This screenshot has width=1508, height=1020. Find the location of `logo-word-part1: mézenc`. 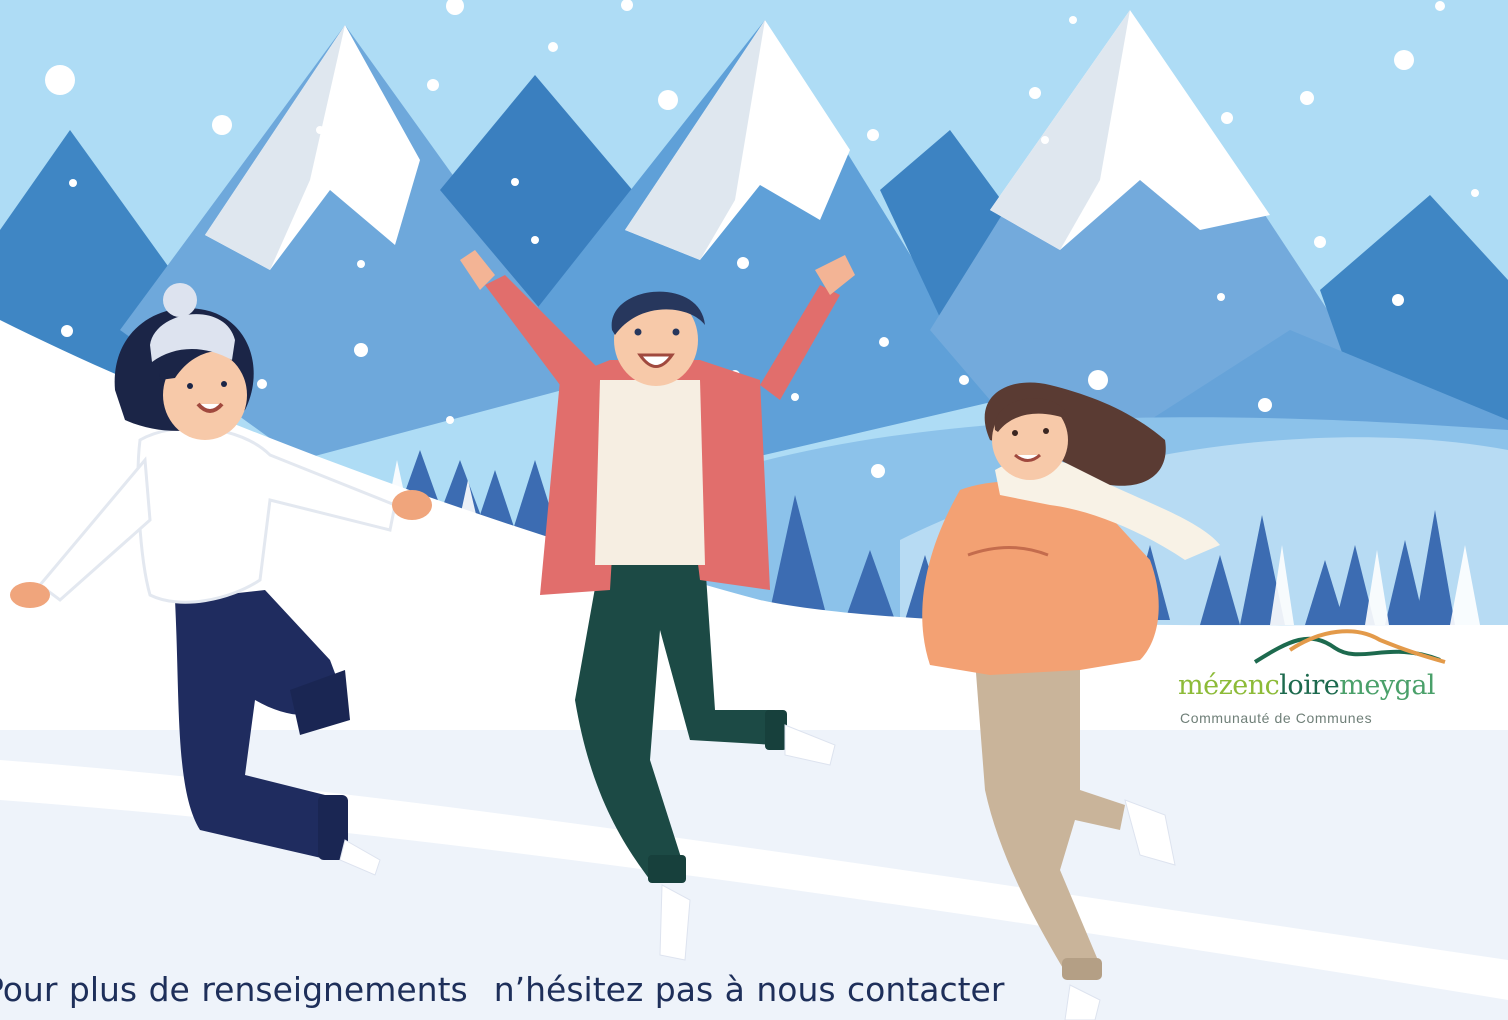

logo-word-part1: mézenc is located at coordinates (1229, 685).